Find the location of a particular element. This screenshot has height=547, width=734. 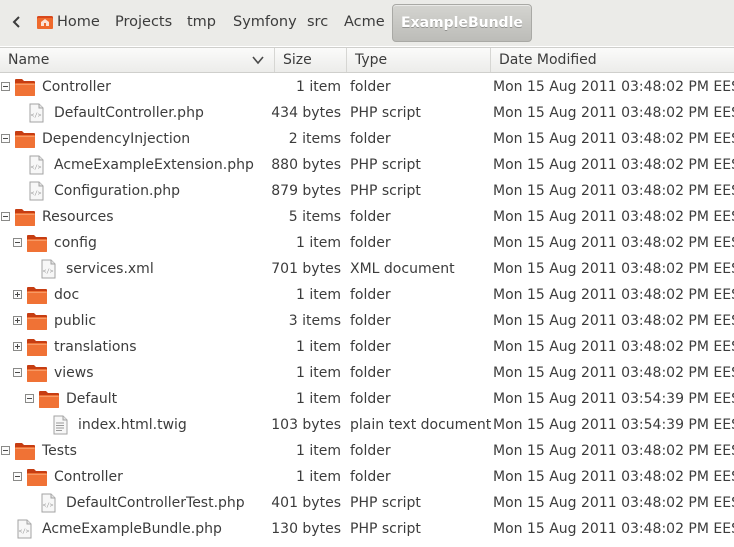

file-size: 401 bytes is located at coordinates (306, 503).